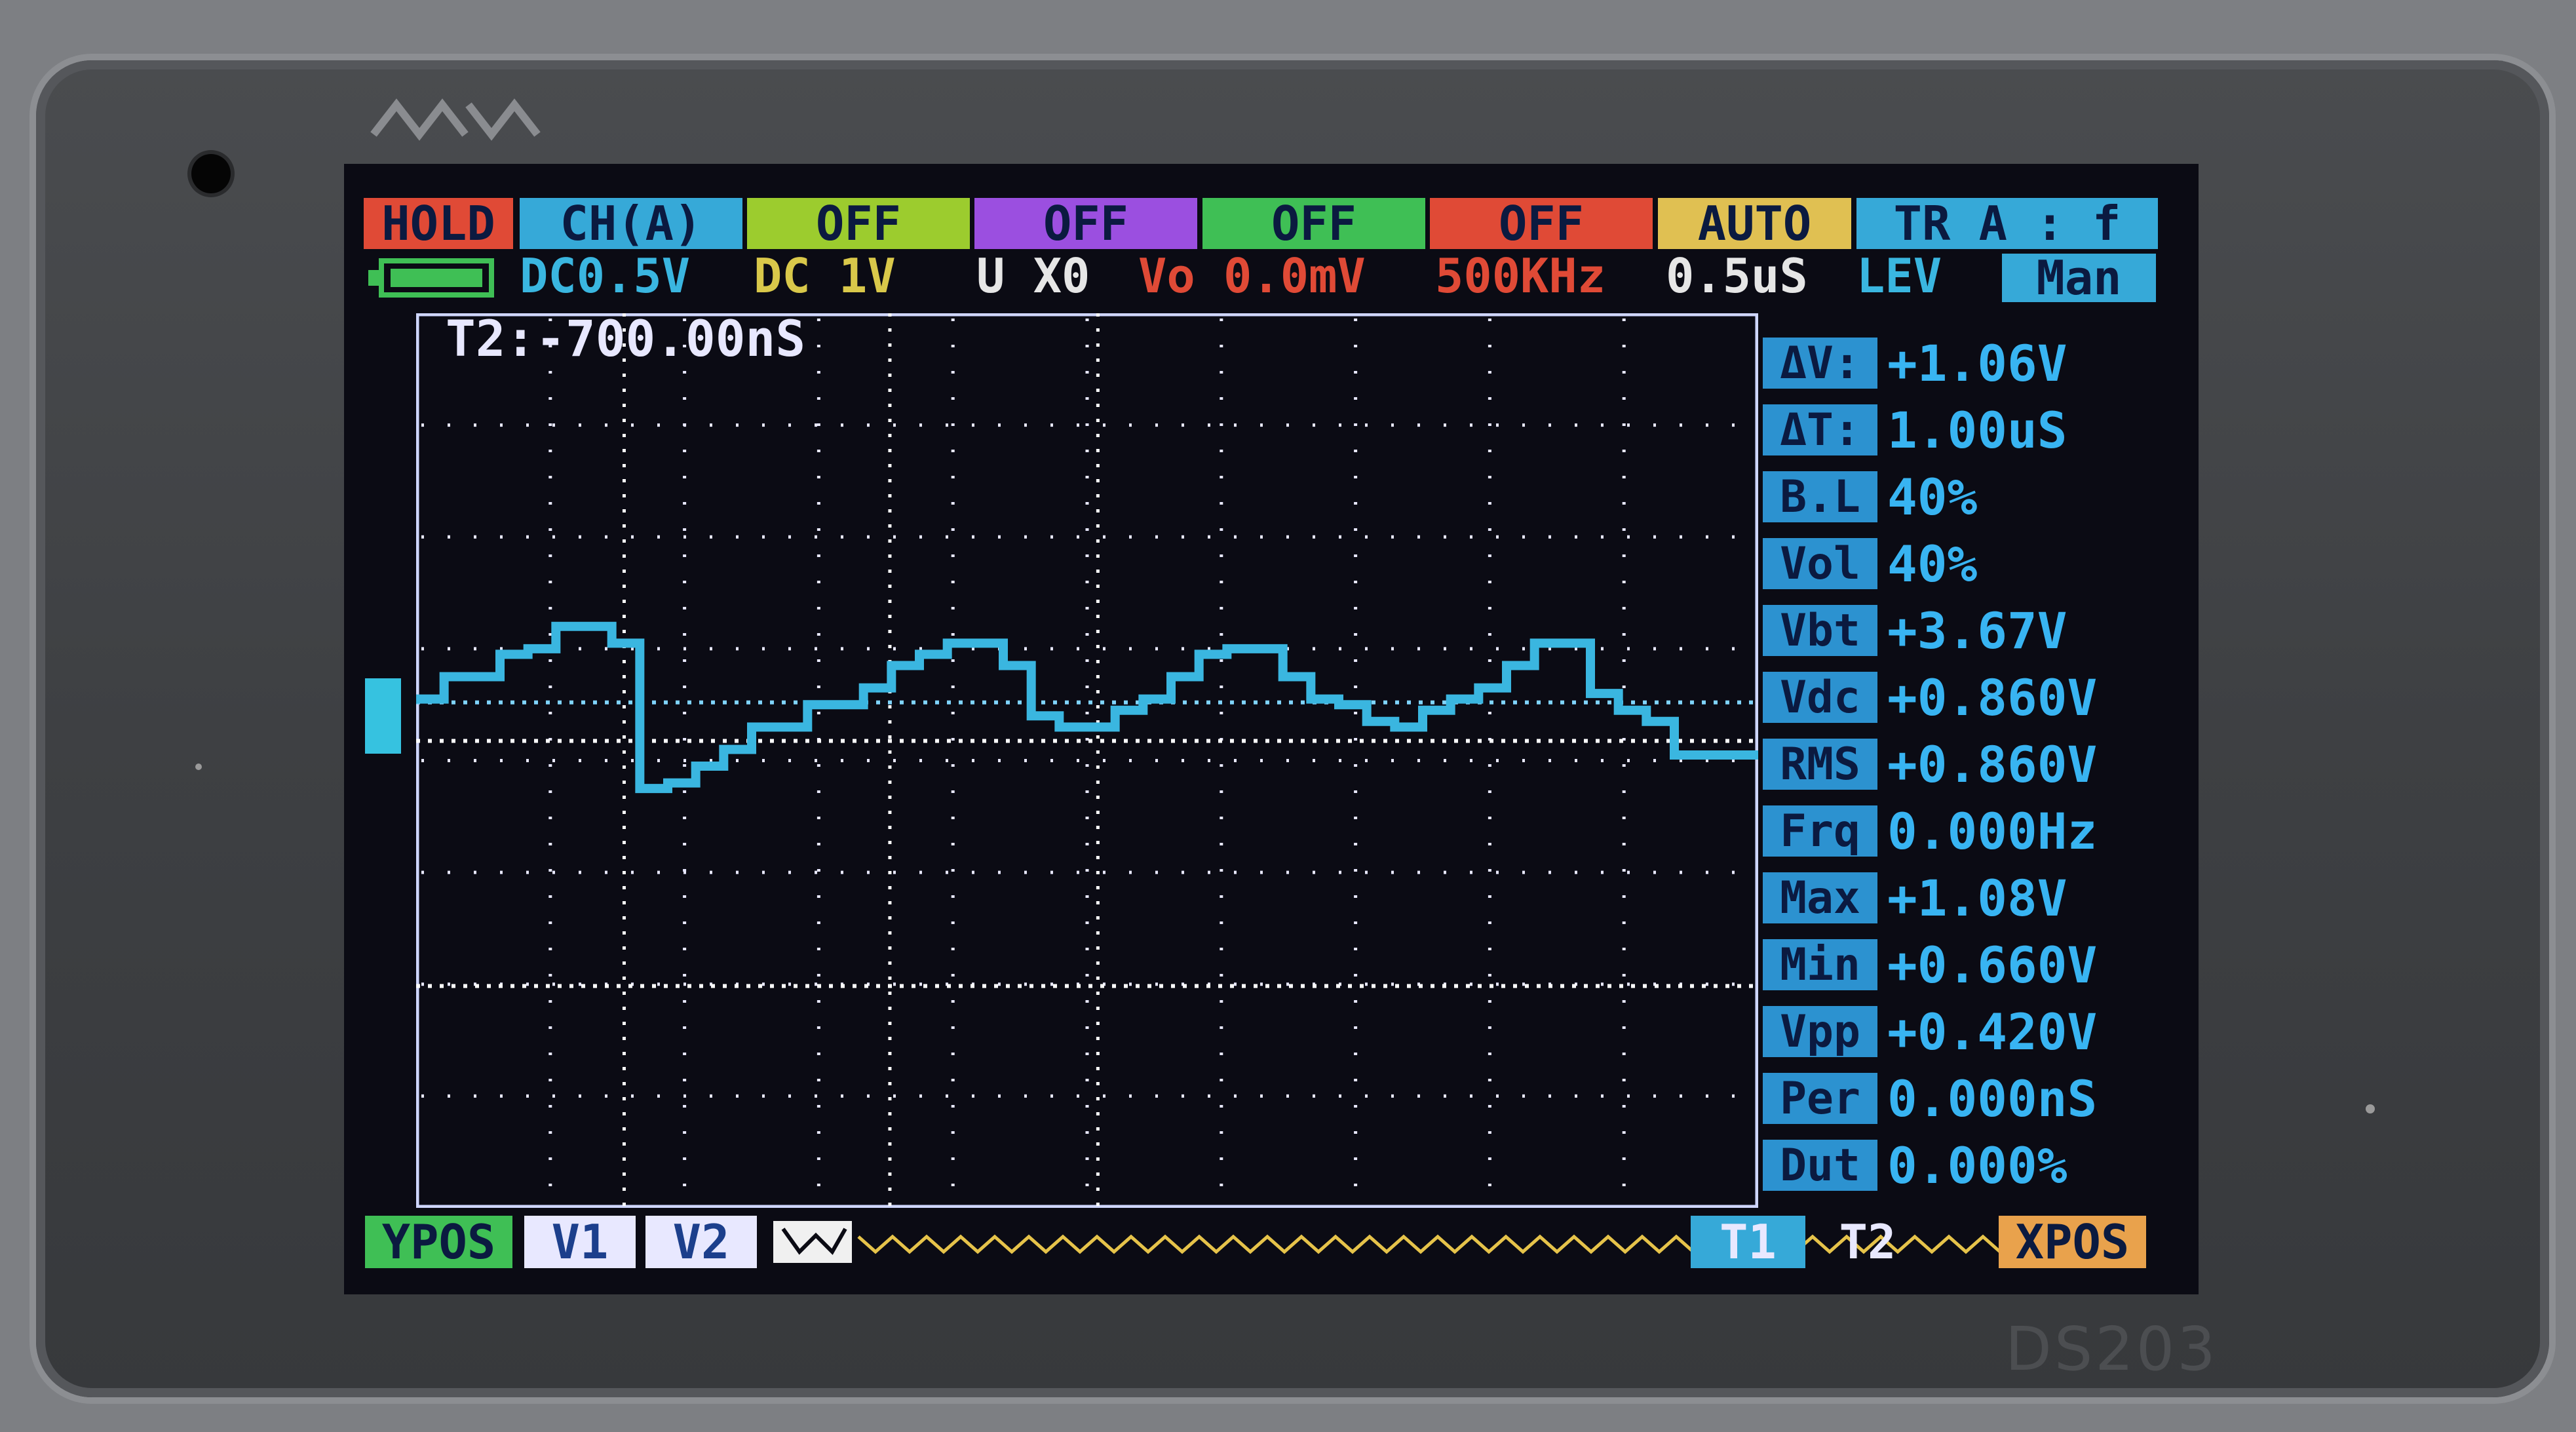 This screenshot has height=1432, width=2576. I want to click on menu-tab-0: HOLD, so click(438, 223).